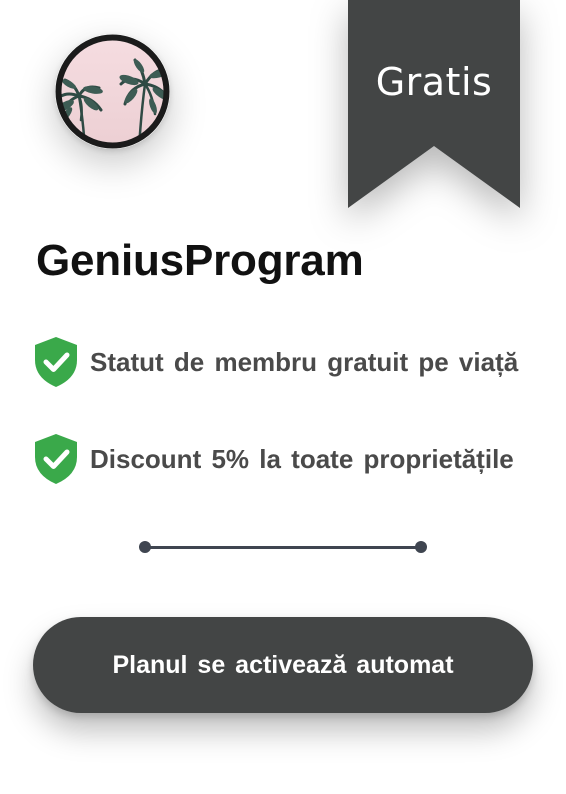 This screenshot has height=794, width=566. I want to click on slider-start-dot, so click(145, 547).